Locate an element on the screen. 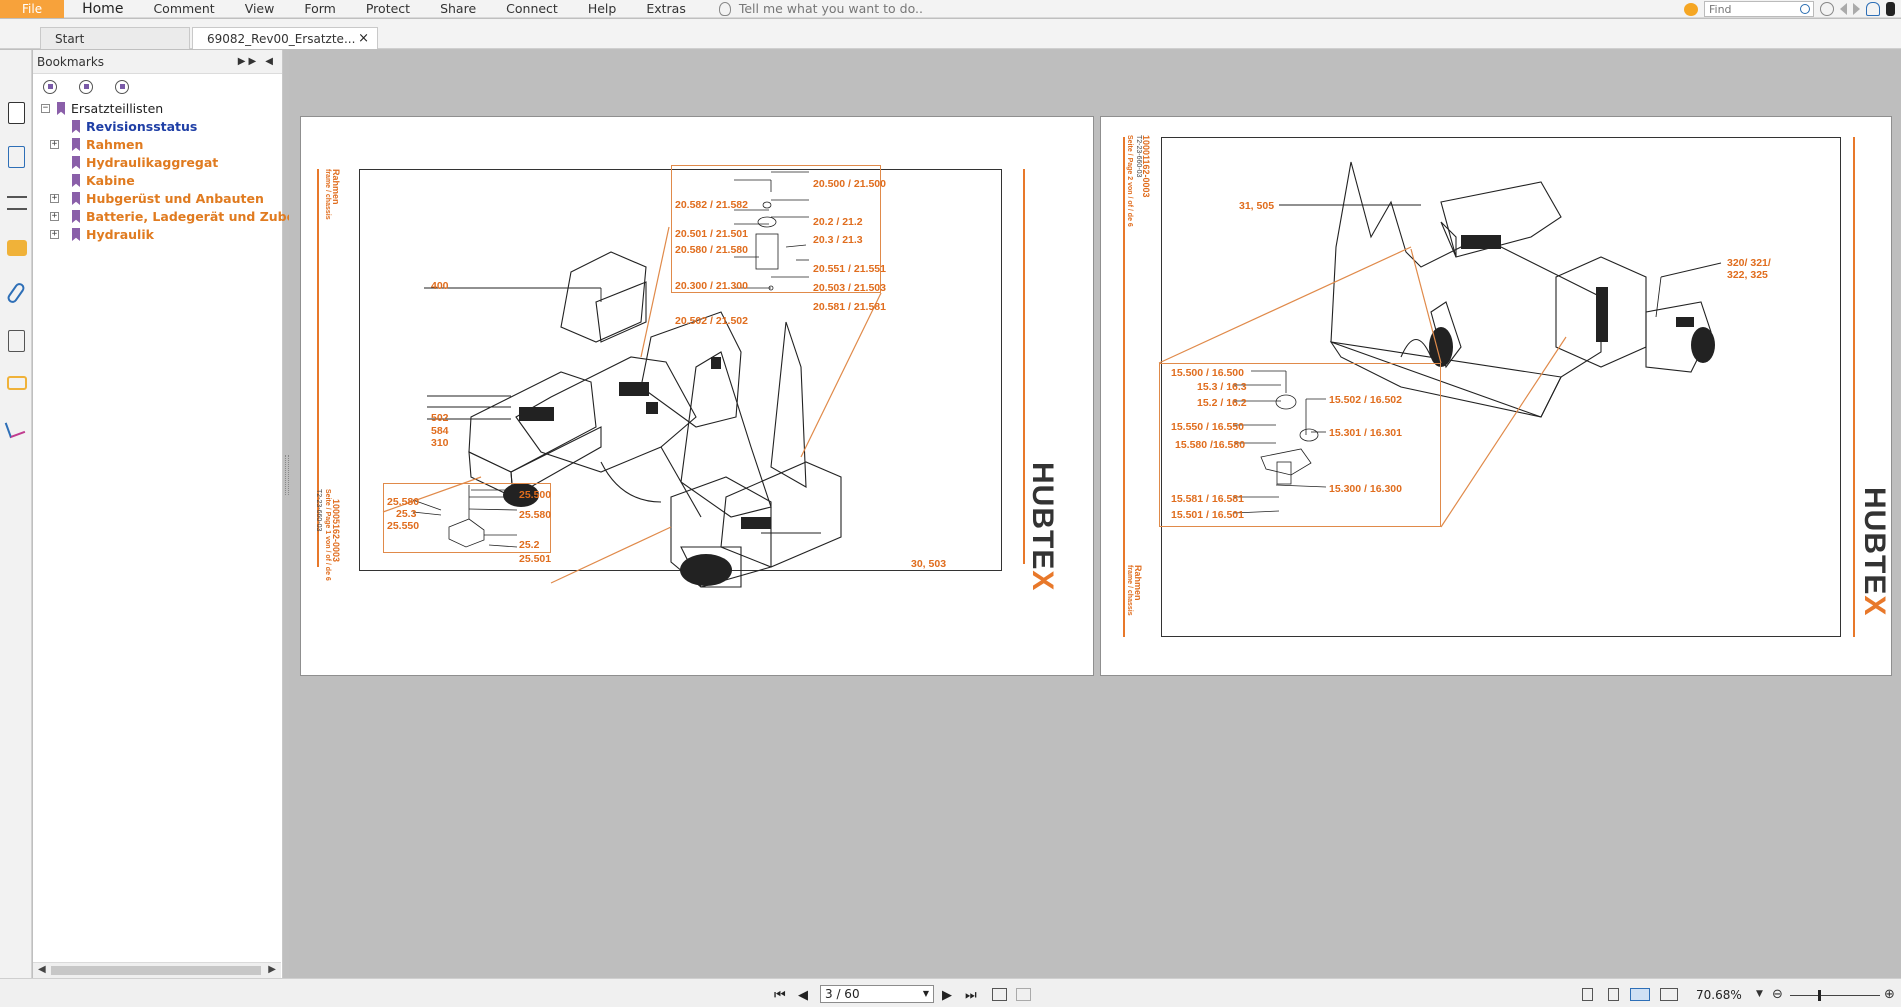 The height and width of the screenshot is (1007, 1901). continuous-facing-view-icon is located at coordinates (1669, 994).